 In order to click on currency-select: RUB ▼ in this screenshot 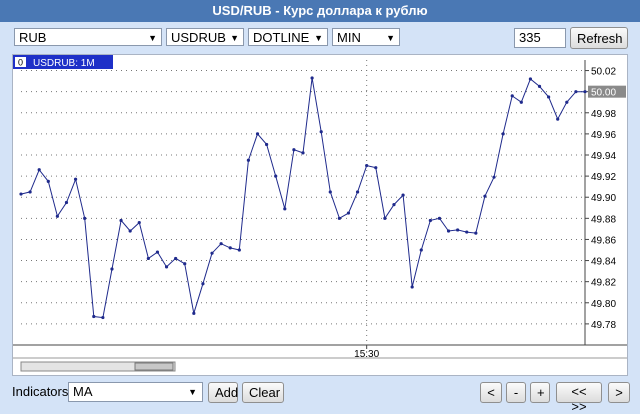, I will do `click(88, 37)`.